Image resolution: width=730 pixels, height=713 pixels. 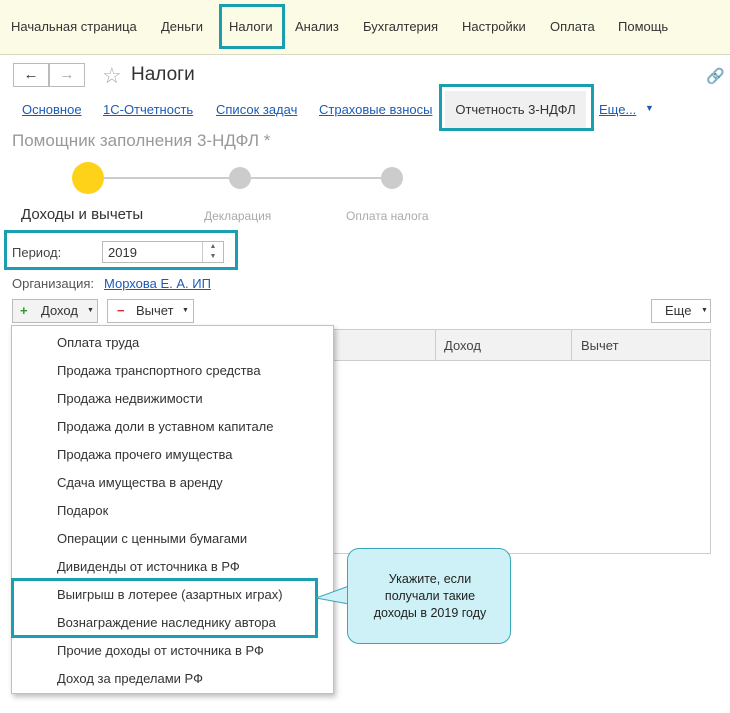 What do you see at coordinates (155, 310) in the screenshot?
I see `add-deduction-label: Вычет` at bounding box center [155, 310].